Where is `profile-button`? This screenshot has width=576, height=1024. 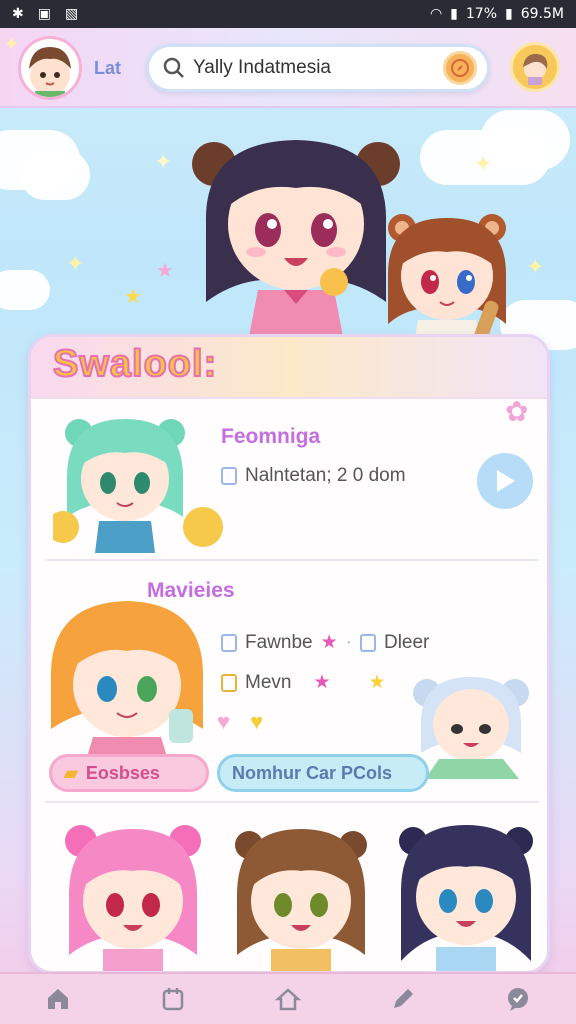
profile-button is located at coordinates (535, 67).